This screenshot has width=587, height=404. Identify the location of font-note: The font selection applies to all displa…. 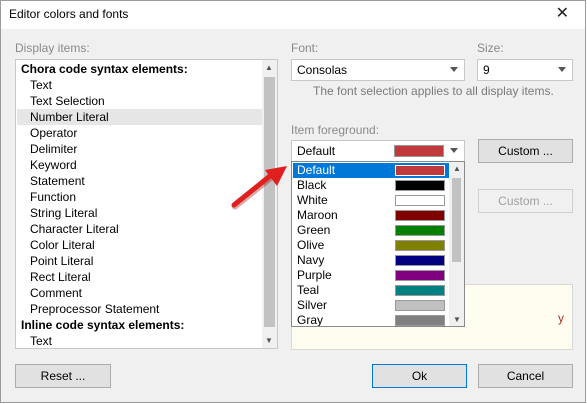
(433, 91).